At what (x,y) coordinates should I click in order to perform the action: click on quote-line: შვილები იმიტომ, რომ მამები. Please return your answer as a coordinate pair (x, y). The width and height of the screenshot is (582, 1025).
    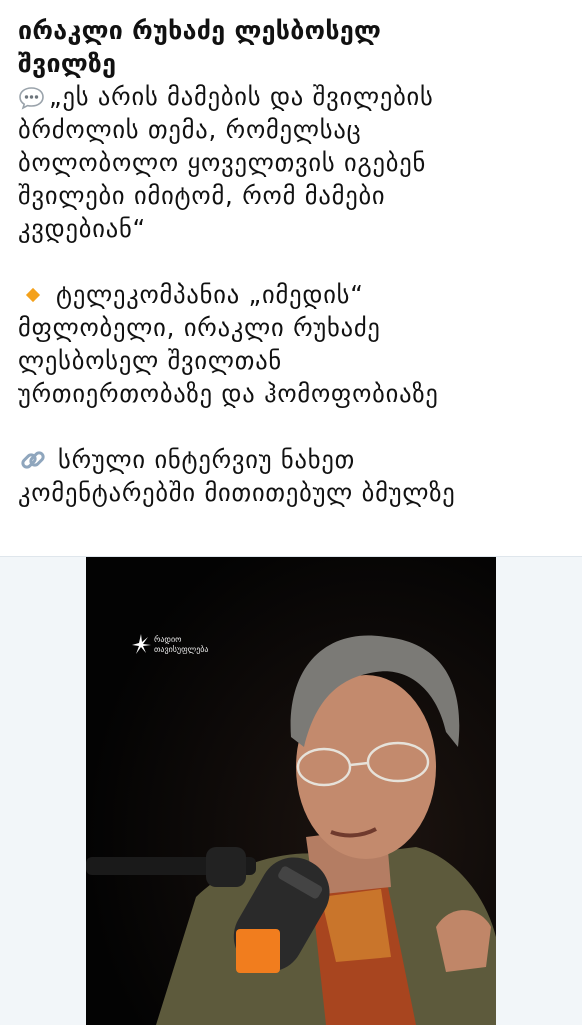
    Looking at the image, I should click on (202, 195).